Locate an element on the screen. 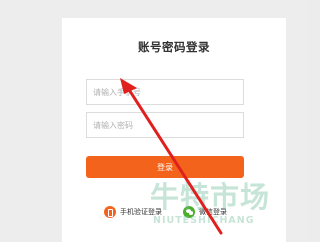  wechat-login-link: 微信登录 is located at coordinates (205, 212).